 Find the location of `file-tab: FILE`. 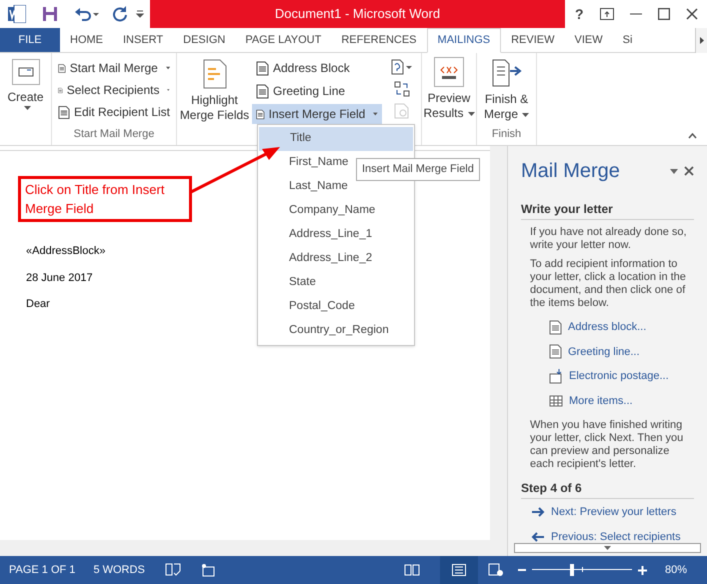

file-tab: FILE is located at coordinates (30, 40).